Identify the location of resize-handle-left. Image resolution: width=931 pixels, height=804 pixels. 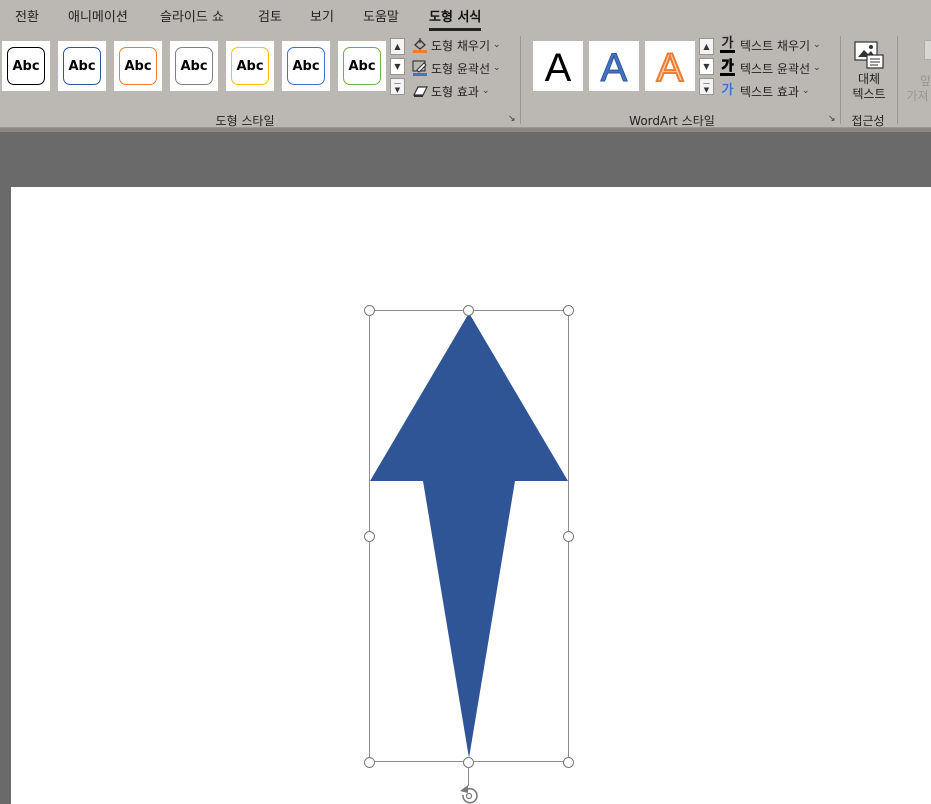
(369, 536).